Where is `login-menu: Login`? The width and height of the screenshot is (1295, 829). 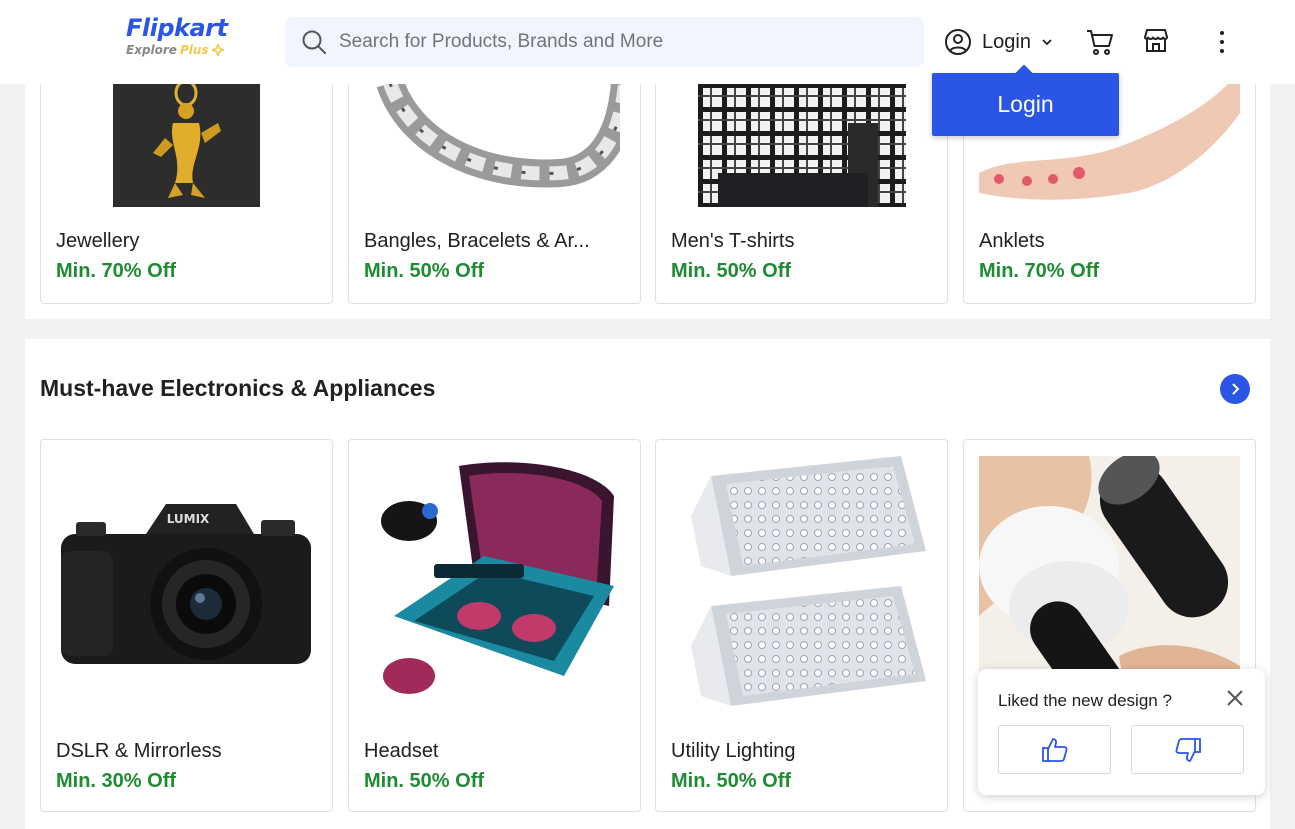
login-menu: Login is located at coordinates (998, 42).